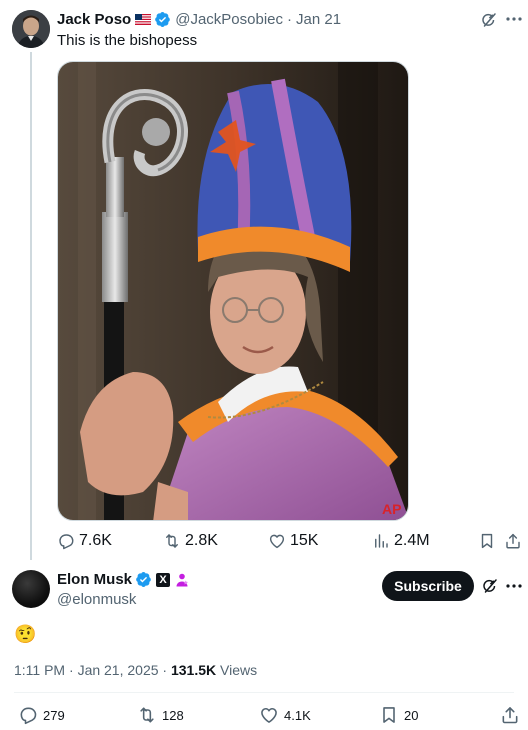 This screenshot has width=528, height=730. What do you see at coordinates (318, 19) in the screenshot?
I see `tweet-date: Jan 21` at bounding box center [318, 19].